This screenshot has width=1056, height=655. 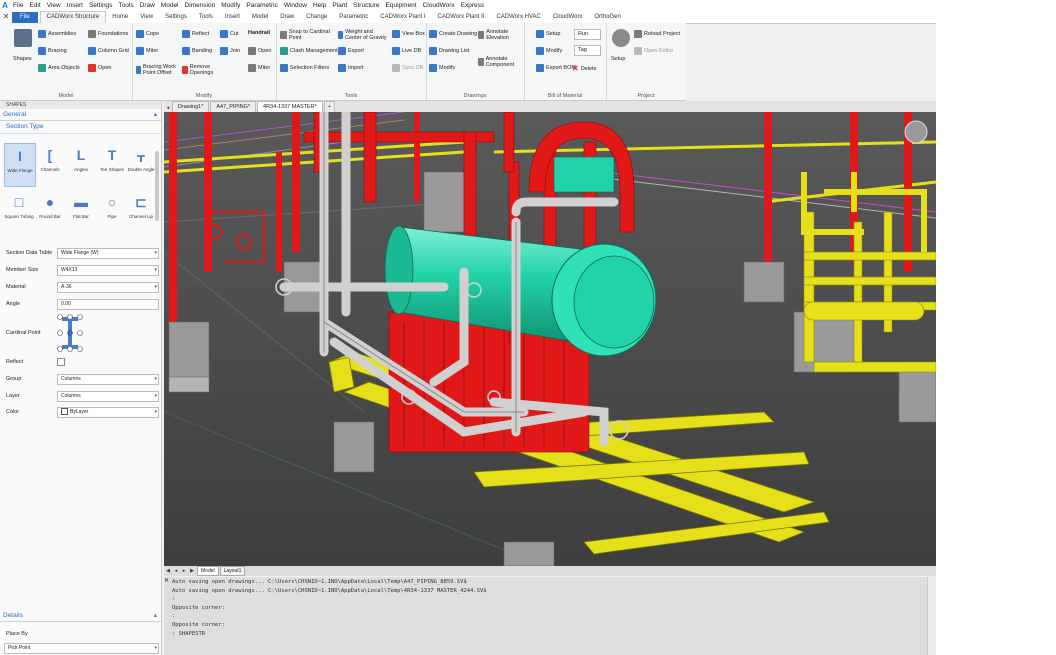 What do you see at coordinates (402, 17) in the screenshot?
I see `ribbon-tab-plant-1: CADWorx Plant I` at bounding box center [402, 17].